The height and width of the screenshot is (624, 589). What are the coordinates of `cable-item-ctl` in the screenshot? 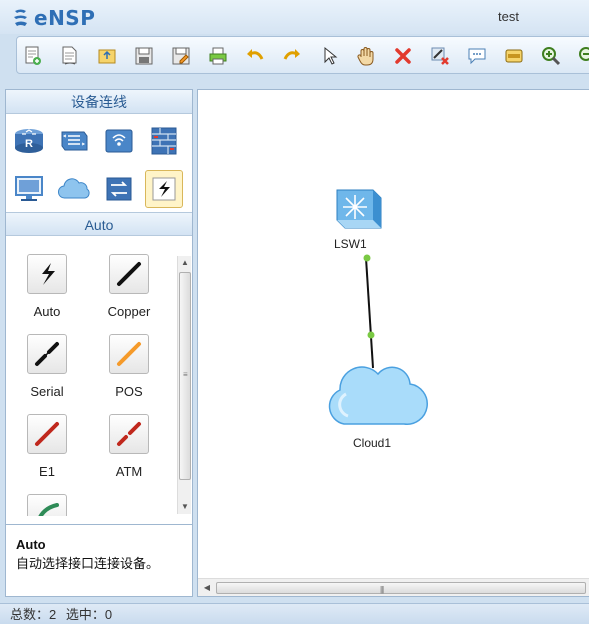 It's located at (47, 501).